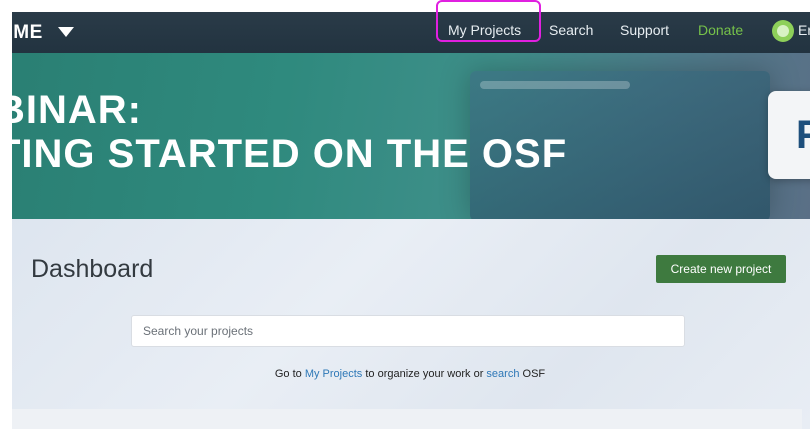 Image resolution: width=810 pixels, height=429 pixels. I want to click on banner-title-line2: TING STARTED ON THE OSF, so click(284, 154).